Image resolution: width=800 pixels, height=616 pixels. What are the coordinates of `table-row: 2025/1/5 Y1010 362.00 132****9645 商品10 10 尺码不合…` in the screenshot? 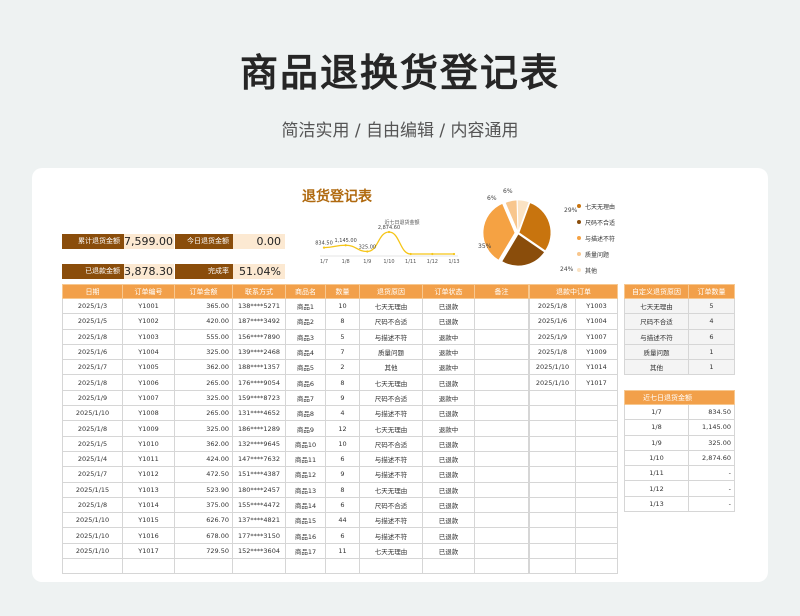 It's located at (295, 443).